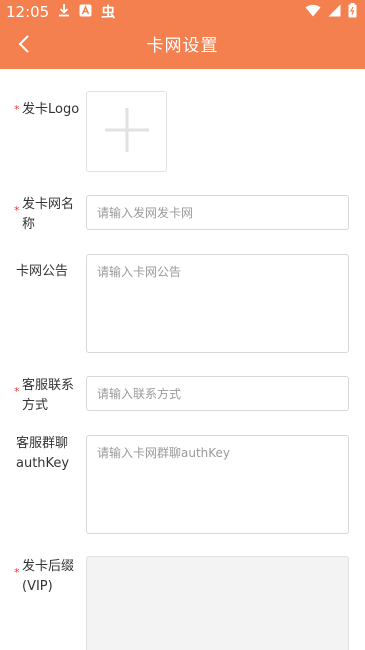 Image resolution: width=365 pixels, height=650 pixels. I want to click on wifi-icon, so click(313, 12).